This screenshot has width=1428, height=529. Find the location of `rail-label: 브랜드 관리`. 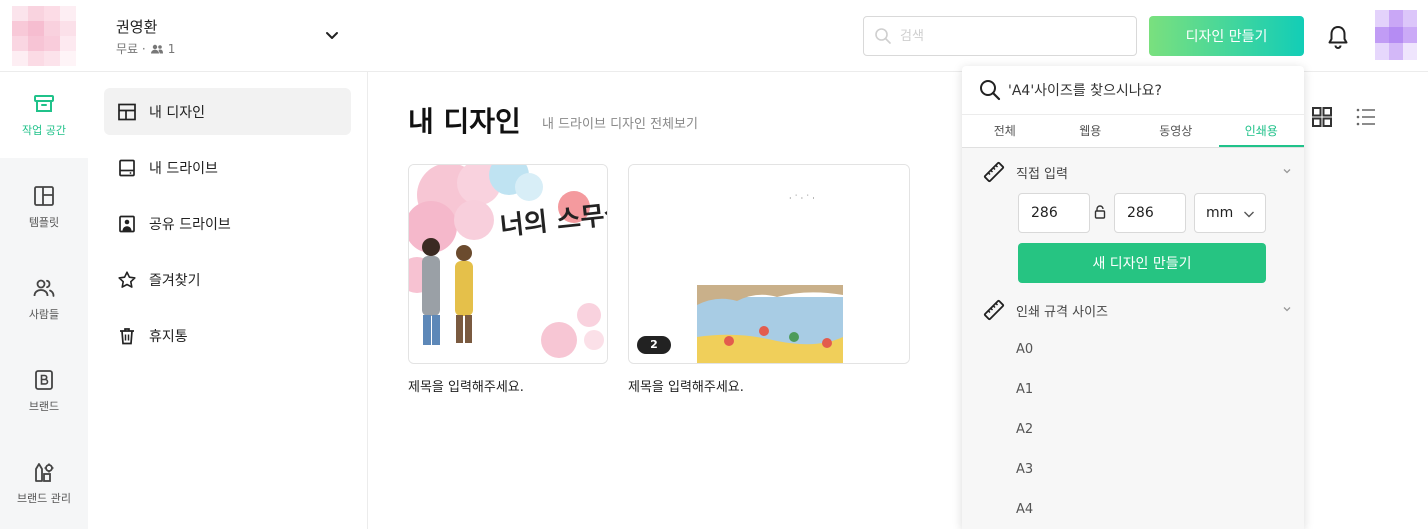

rail-label: 브랜드 관리 is located at coordinates (44, 498).